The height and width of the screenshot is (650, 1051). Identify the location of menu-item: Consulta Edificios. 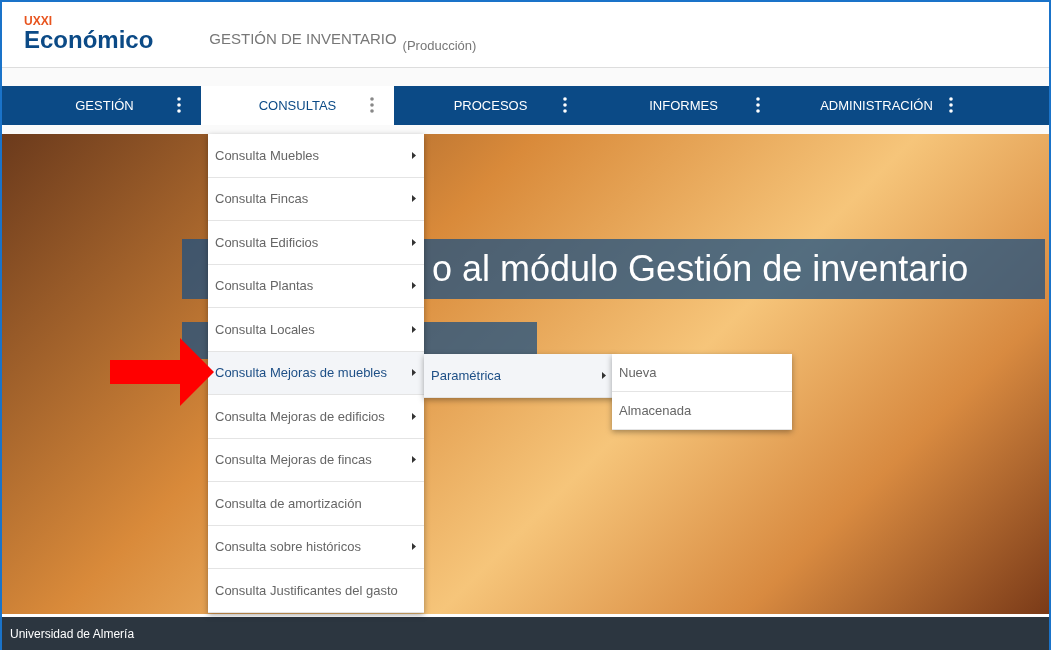
(316, 243).